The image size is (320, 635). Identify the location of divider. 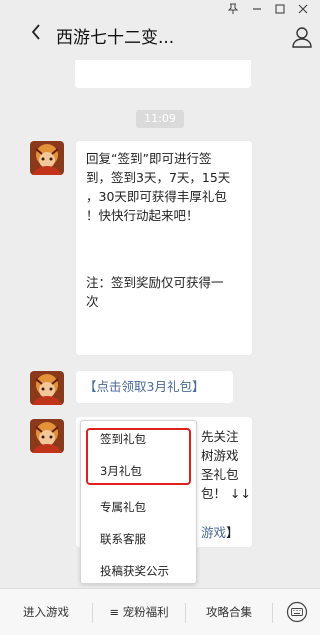
(272, 613).